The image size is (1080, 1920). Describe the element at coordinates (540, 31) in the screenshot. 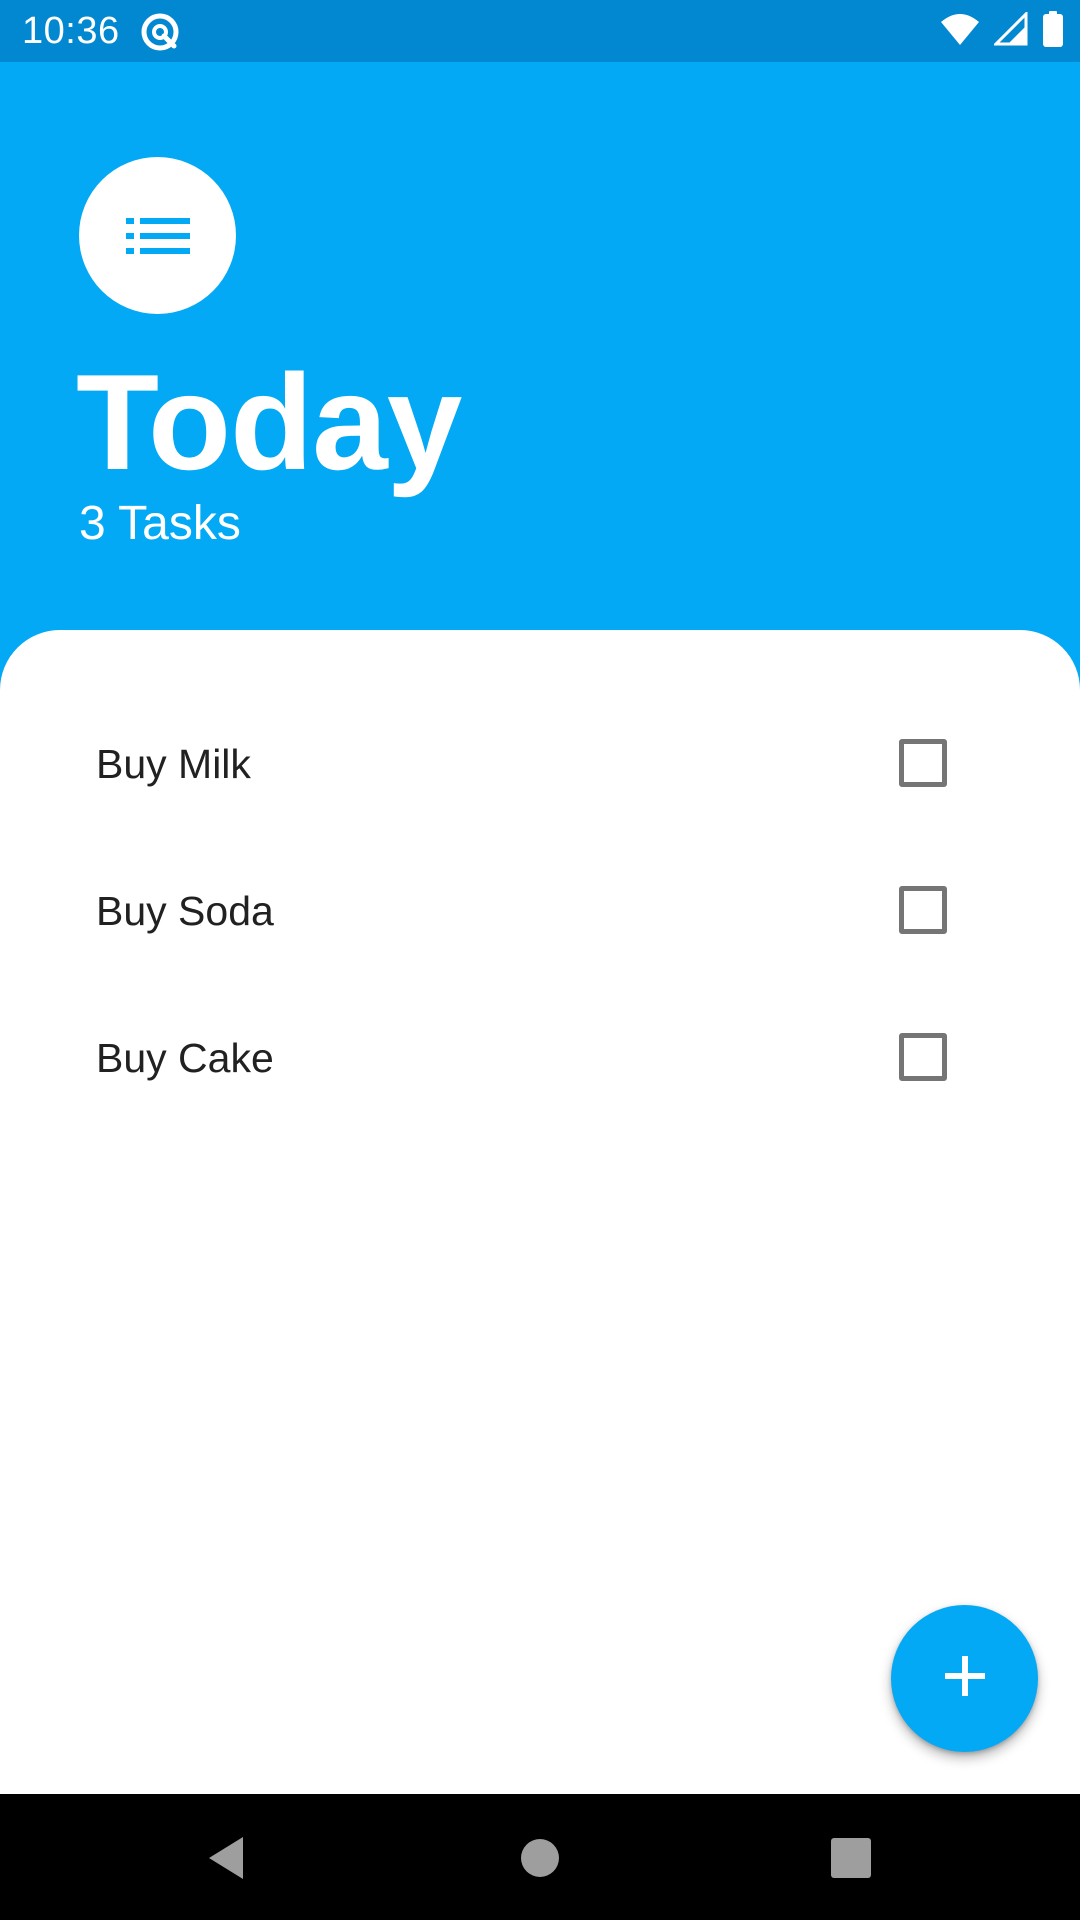

I see `status-bar: 10:36` at that location.